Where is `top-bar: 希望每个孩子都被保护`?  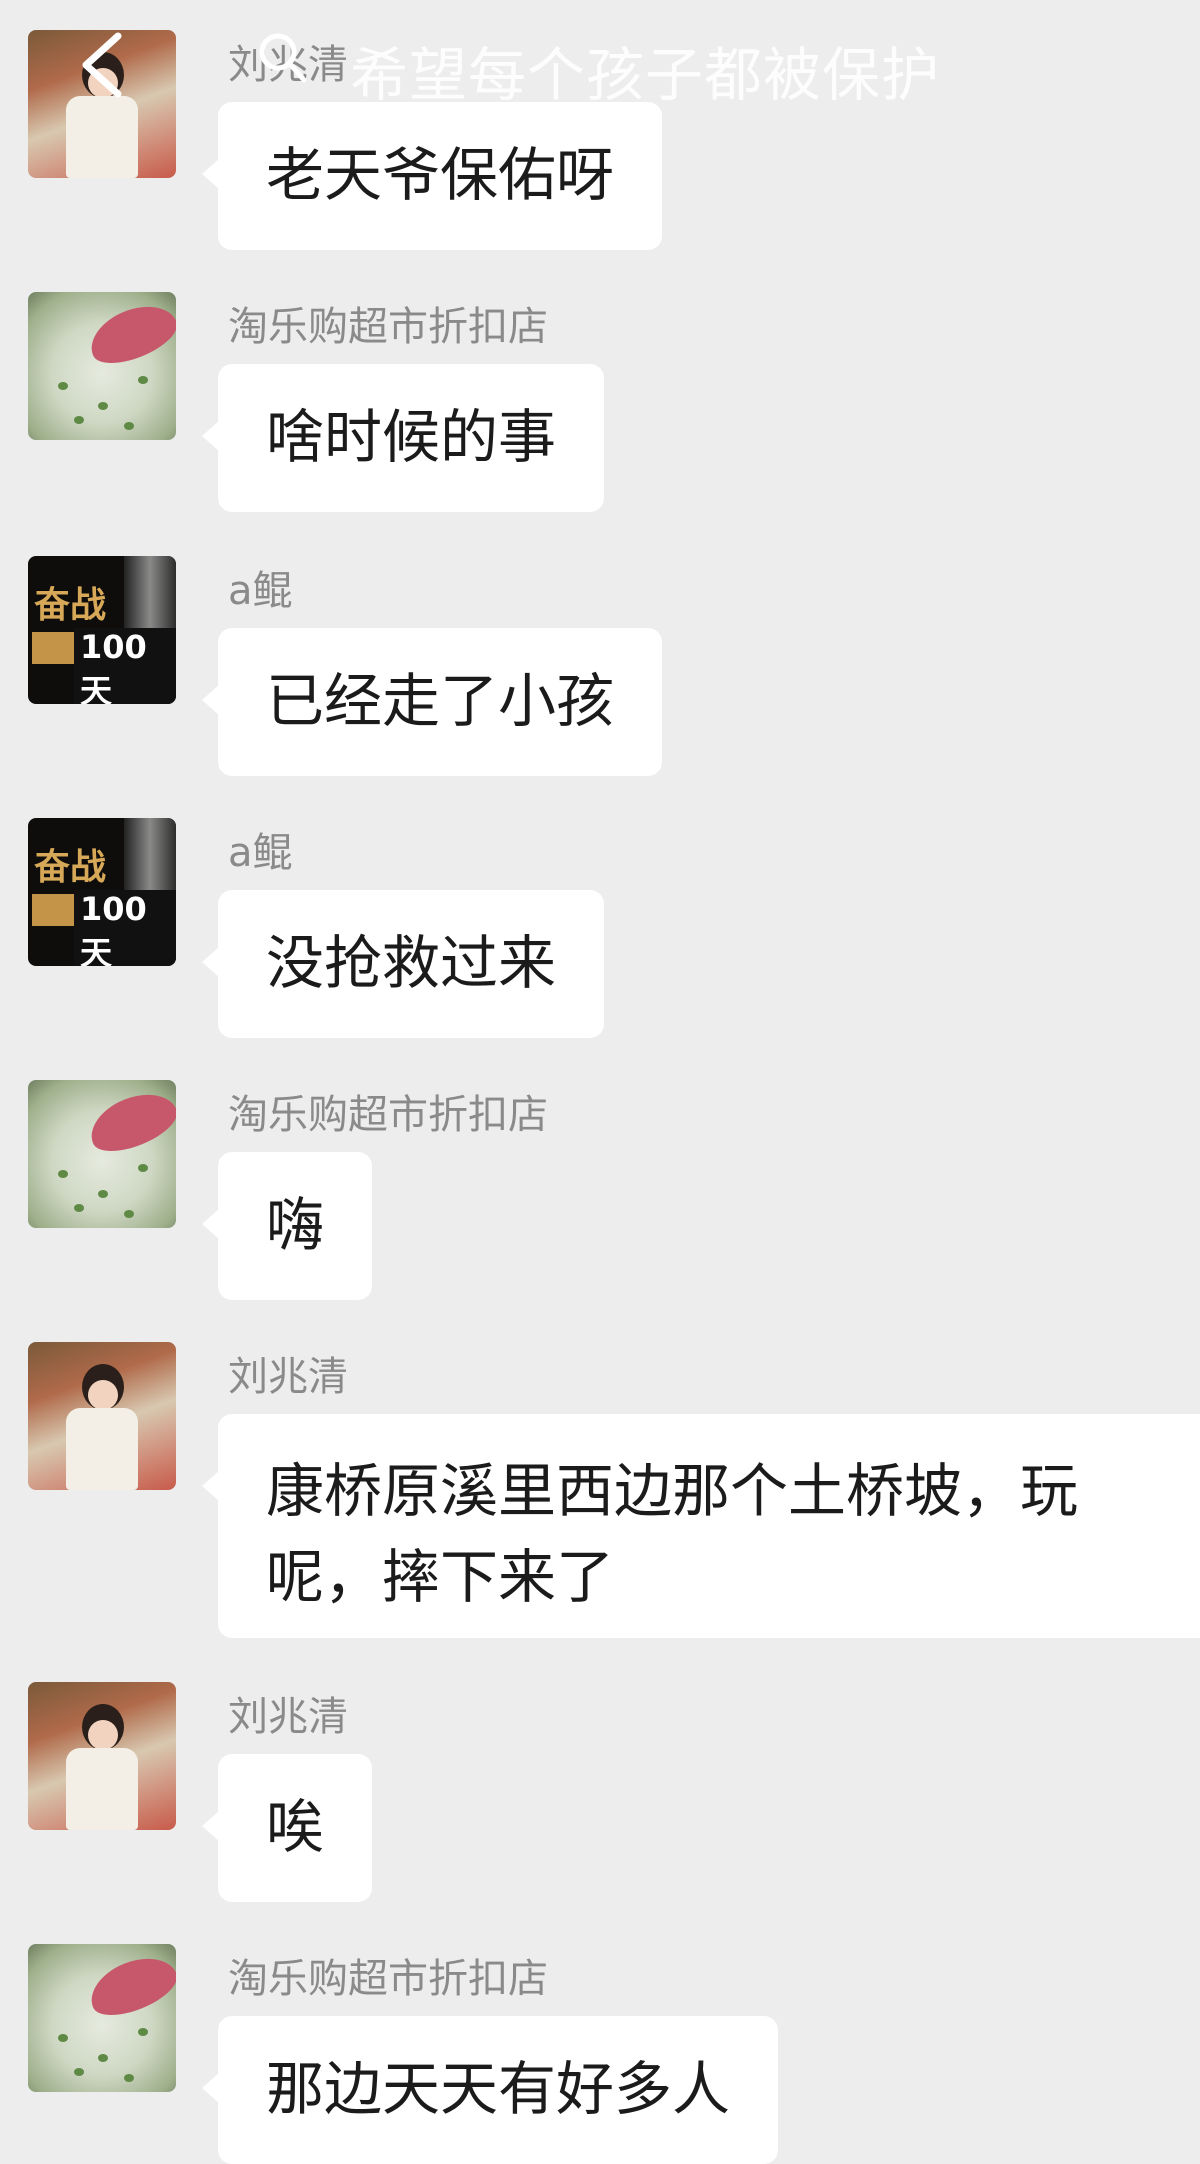 top-bar: 希望每个孩子都被保护 is located at coordinates (600, 65).